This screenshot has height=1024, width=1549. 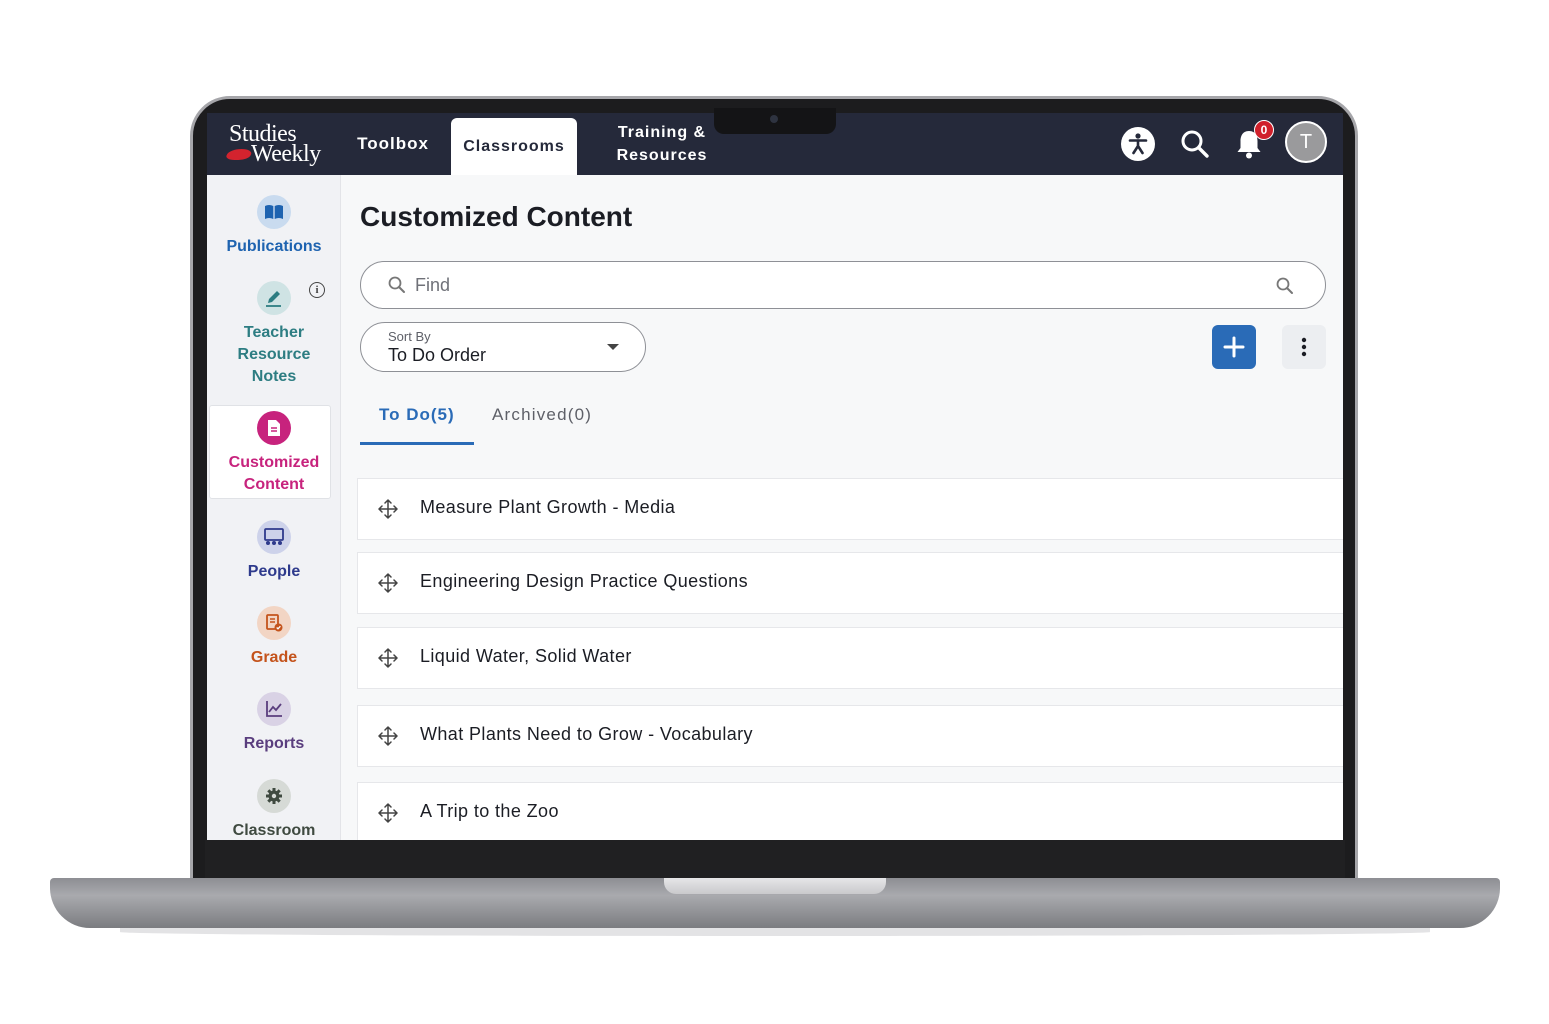 What do you see at coordinates (526, 656) in the screenshot?
I see `item-title: Liquid Water, Solid Water` at bounding box center [526, 656].